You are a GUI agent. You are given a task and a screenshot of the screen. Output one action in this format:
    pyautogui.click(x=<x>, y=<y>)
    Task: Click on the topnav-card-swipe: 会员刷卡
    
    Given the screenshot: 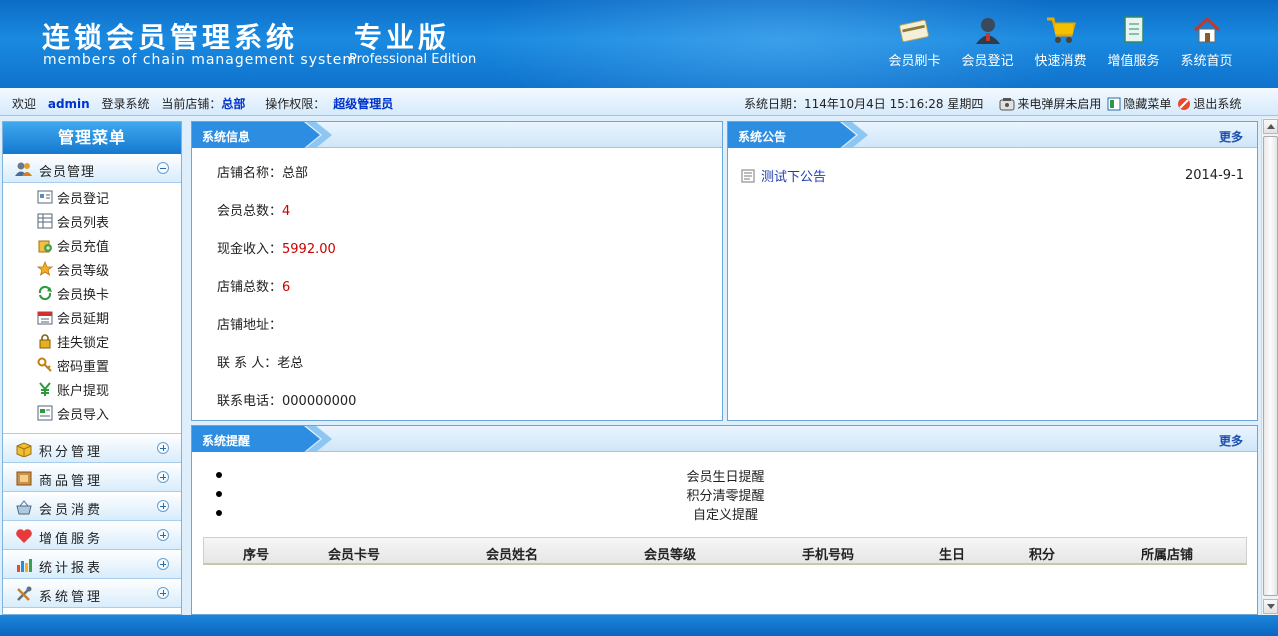 What is the action you would take?
    pyautogui.click(x=914, y=41)
    